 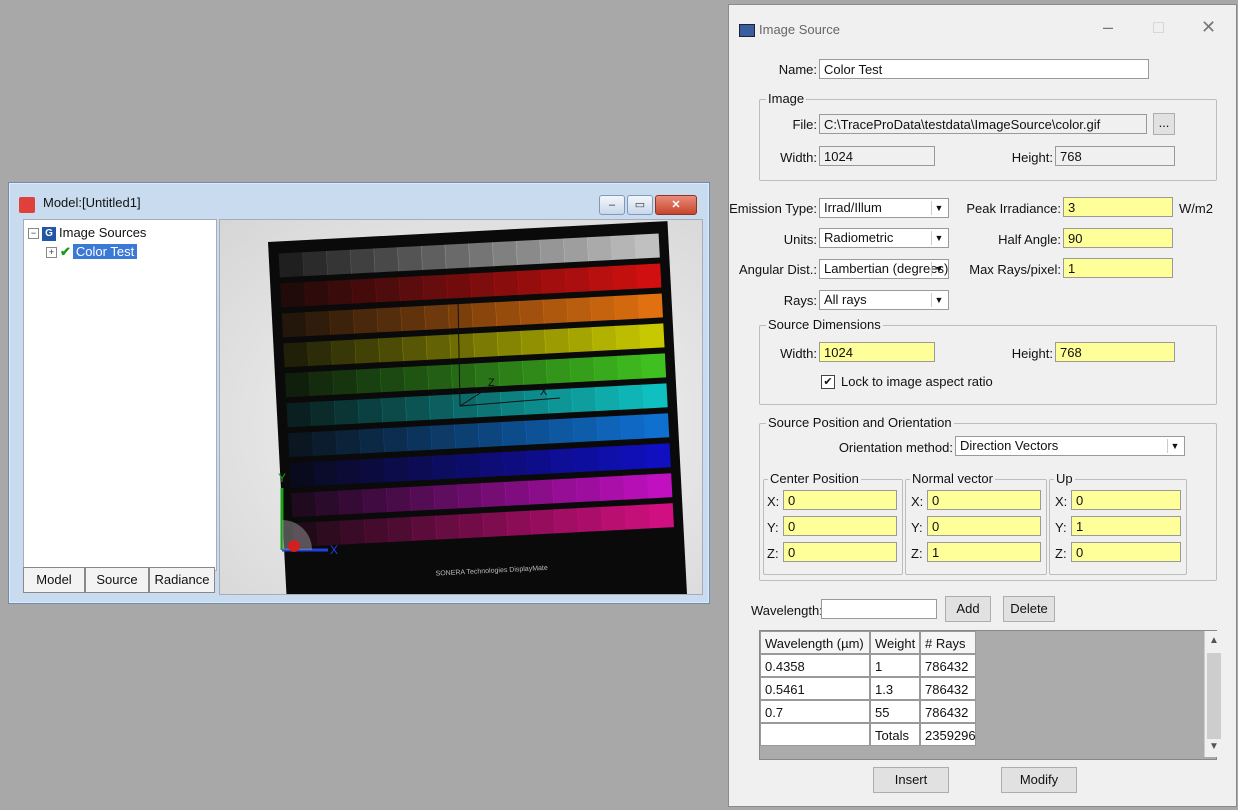 What do you see at coordinates (884, 300) in the screenshot?
I see `rays-select: All rays ▼` at bounding box center [884, 300].